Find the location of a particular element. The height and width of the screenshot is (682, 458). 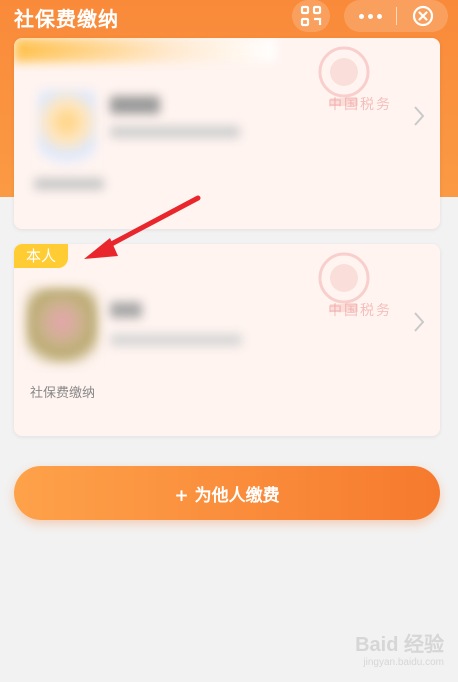

scan-icon is located at coordinates (311, 16).